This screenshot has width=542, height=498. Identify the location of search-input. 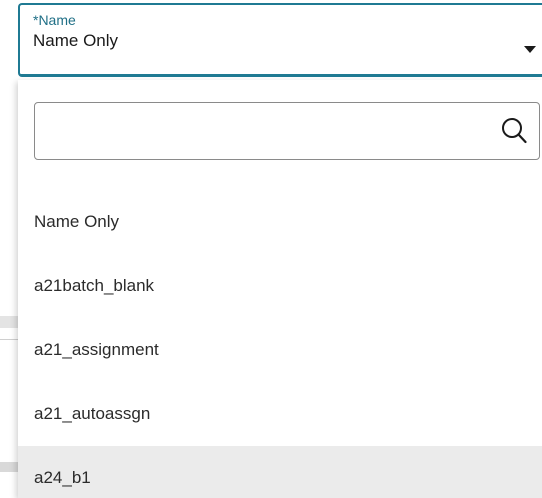
(267, 132).